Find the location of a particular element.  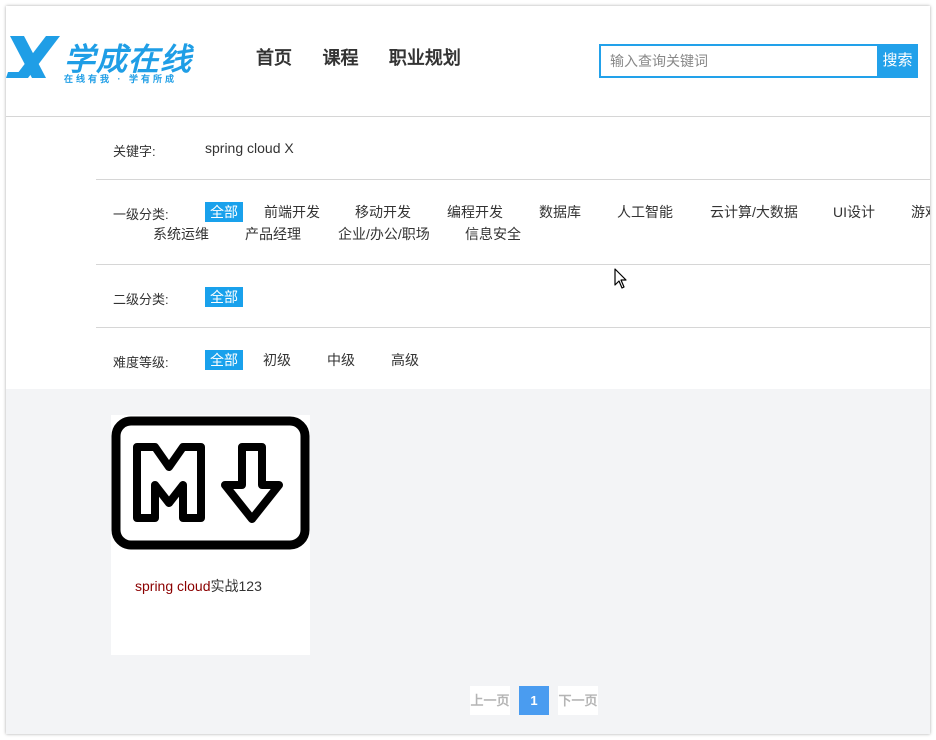

page-1-button: 1 is located at coordinates (534, 700).